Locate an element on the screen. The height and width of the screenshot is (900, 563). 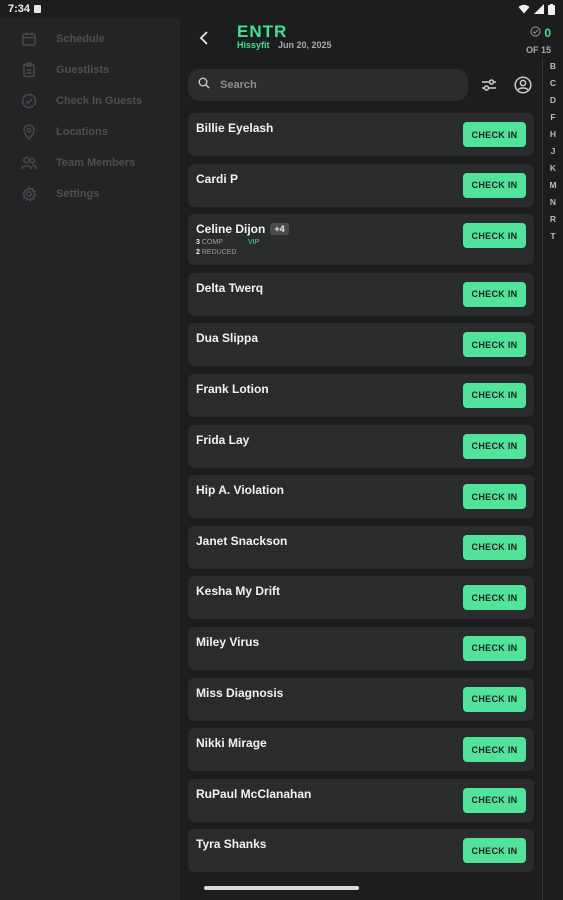
profile-button is located at coordinates (523, 85).